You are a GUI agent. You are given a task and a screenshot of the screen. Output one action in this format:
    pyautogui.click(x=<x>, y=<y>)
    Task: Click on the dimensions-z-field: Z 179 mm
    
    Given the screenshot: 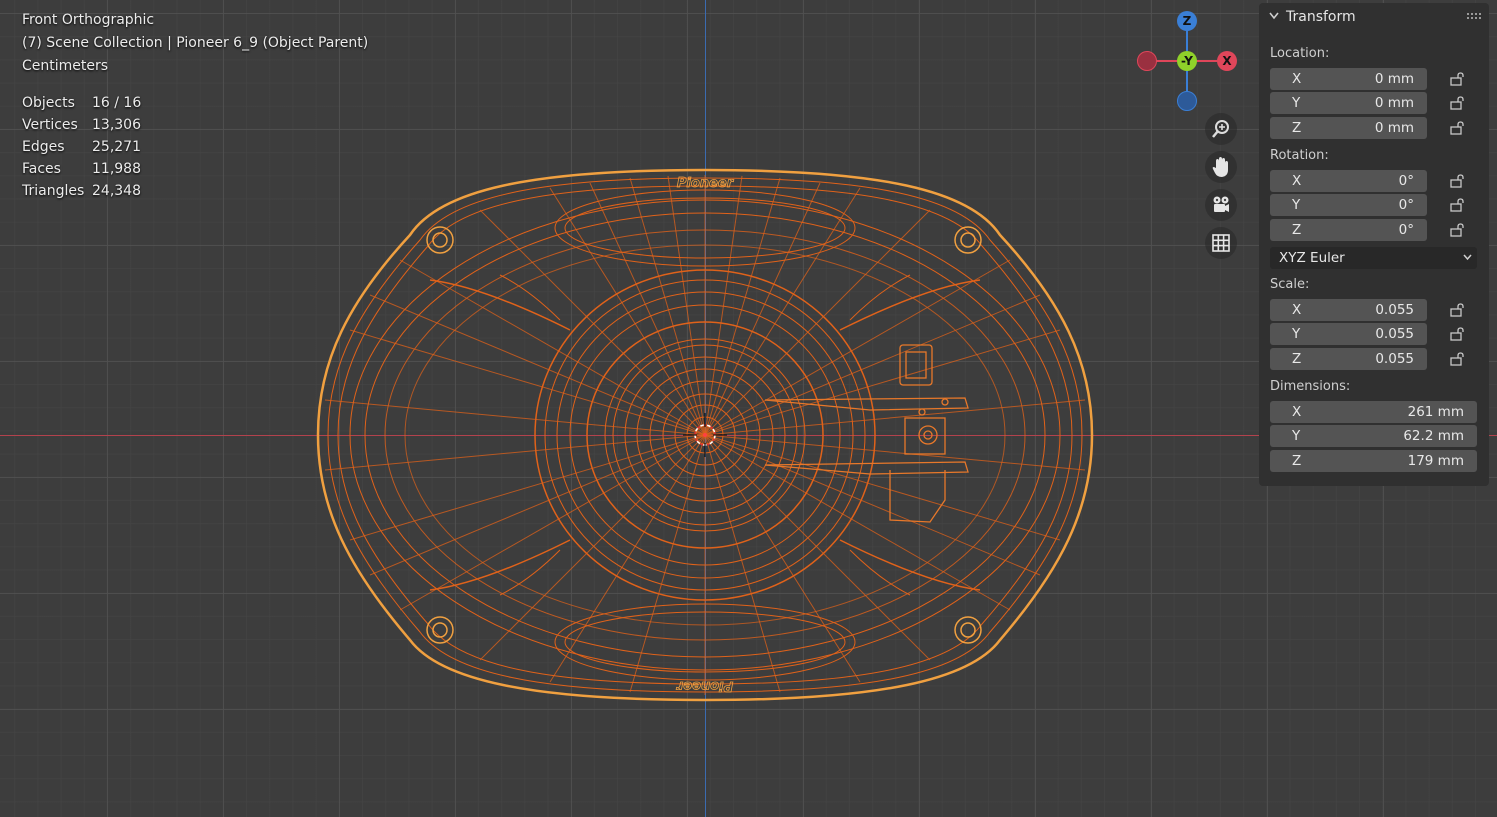 What is the action you would take?
    pyautogui.click(x=1373, y=461)
    